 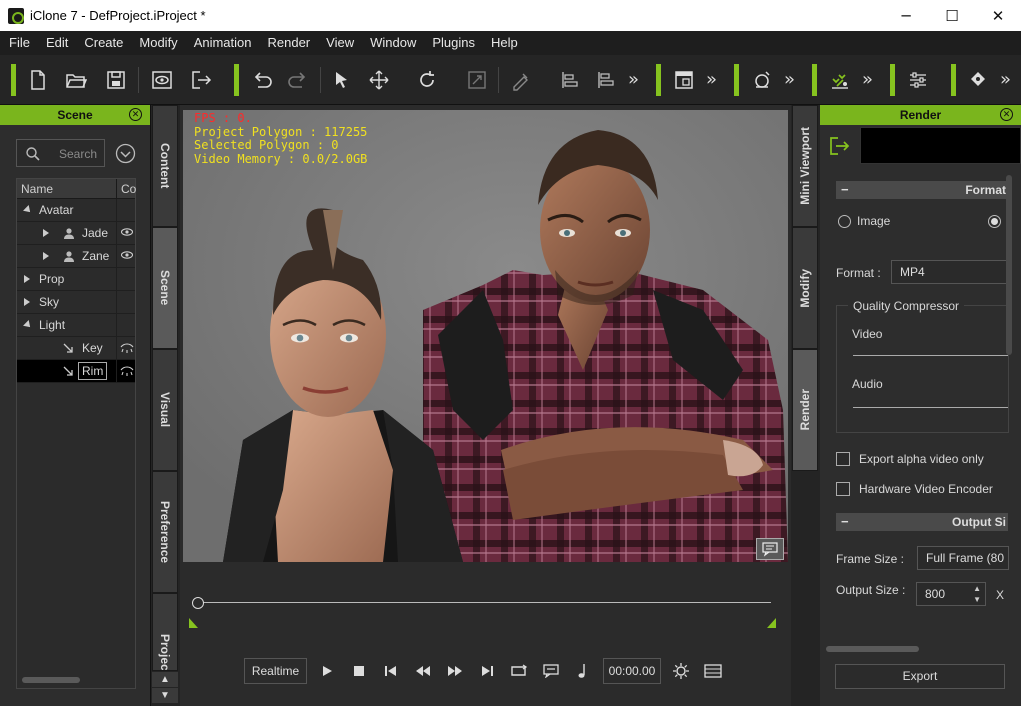 What do you see at coordinates (165, 532) in the screenshot?
I see `tab-preference: Preference` at bounding box center [165, 532].